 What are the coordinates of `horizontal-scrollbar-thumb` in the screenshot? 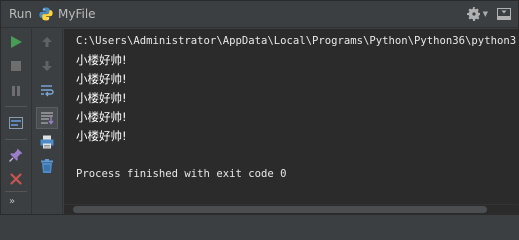 It's located at (280, 209).